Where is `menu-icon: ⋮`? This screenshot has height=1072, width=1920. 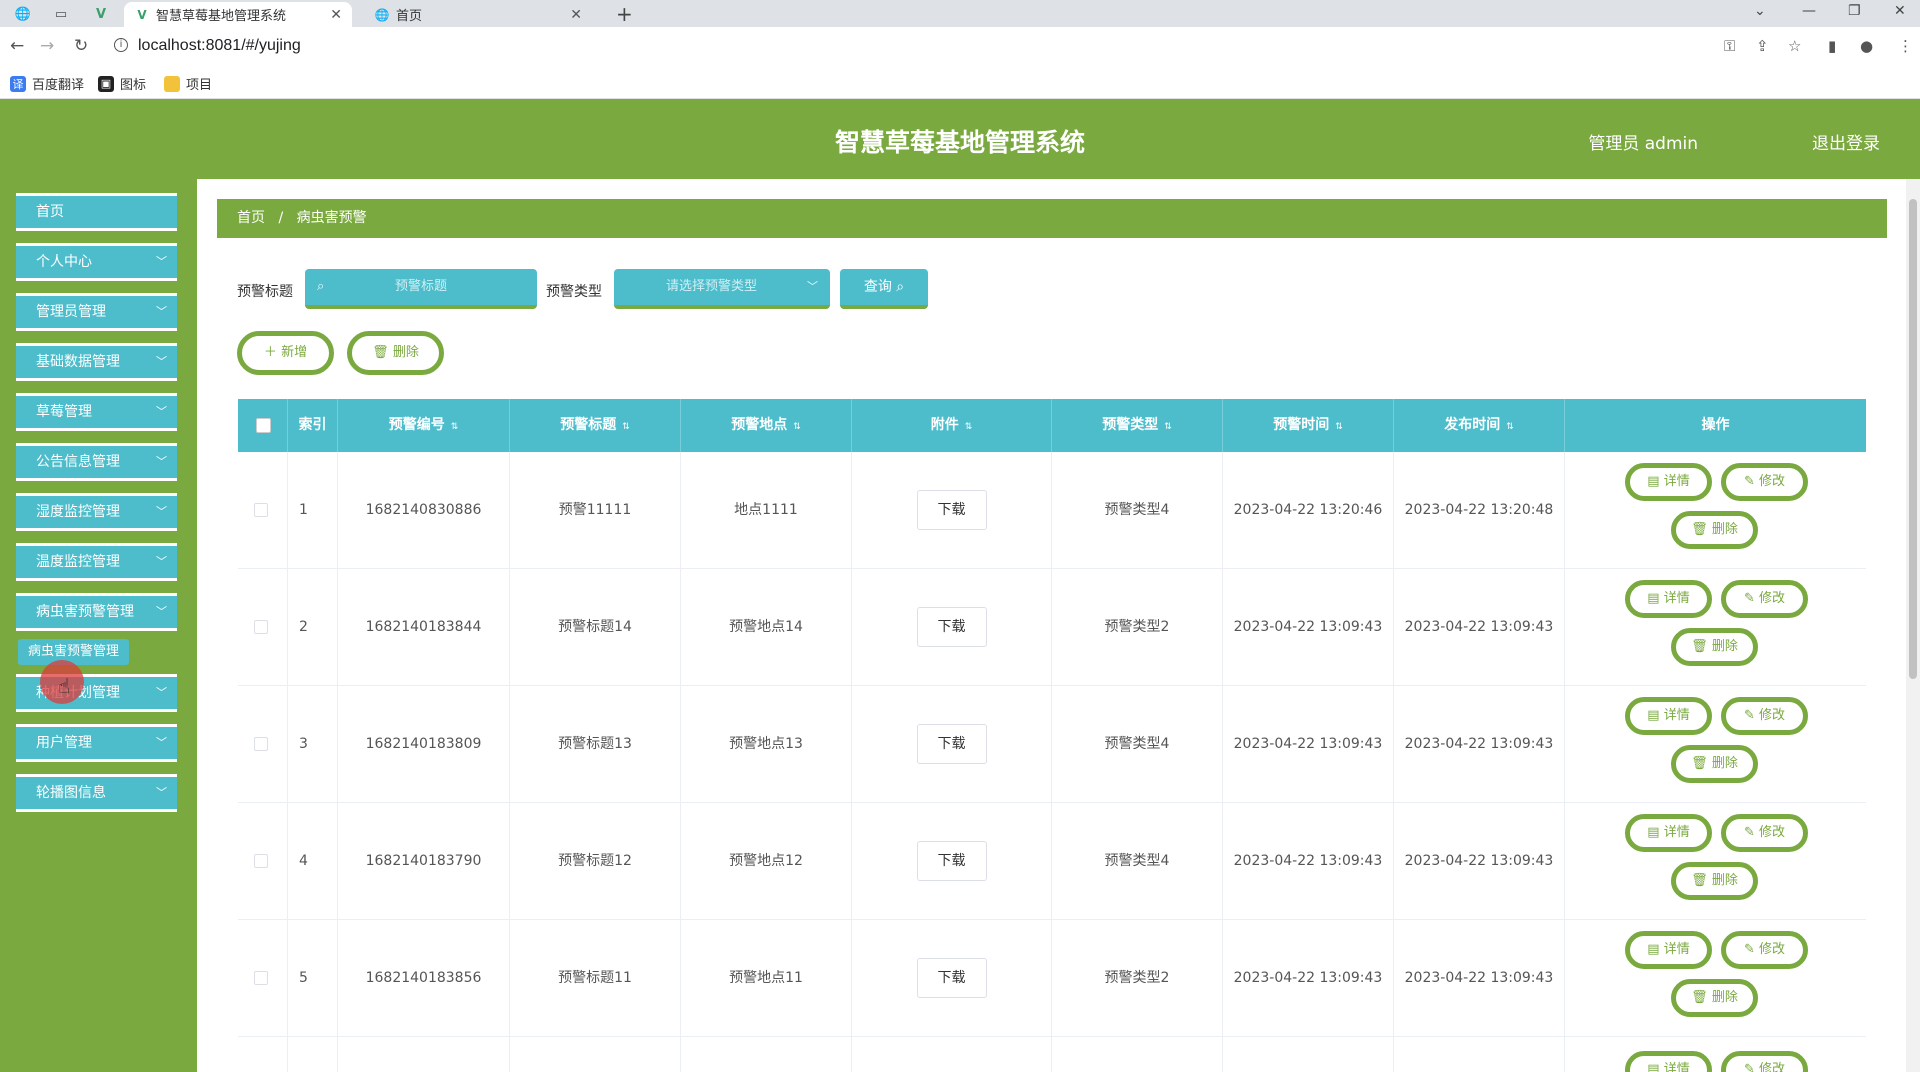
menu-icon: ⋮ is located at coordinates (1905, 46).